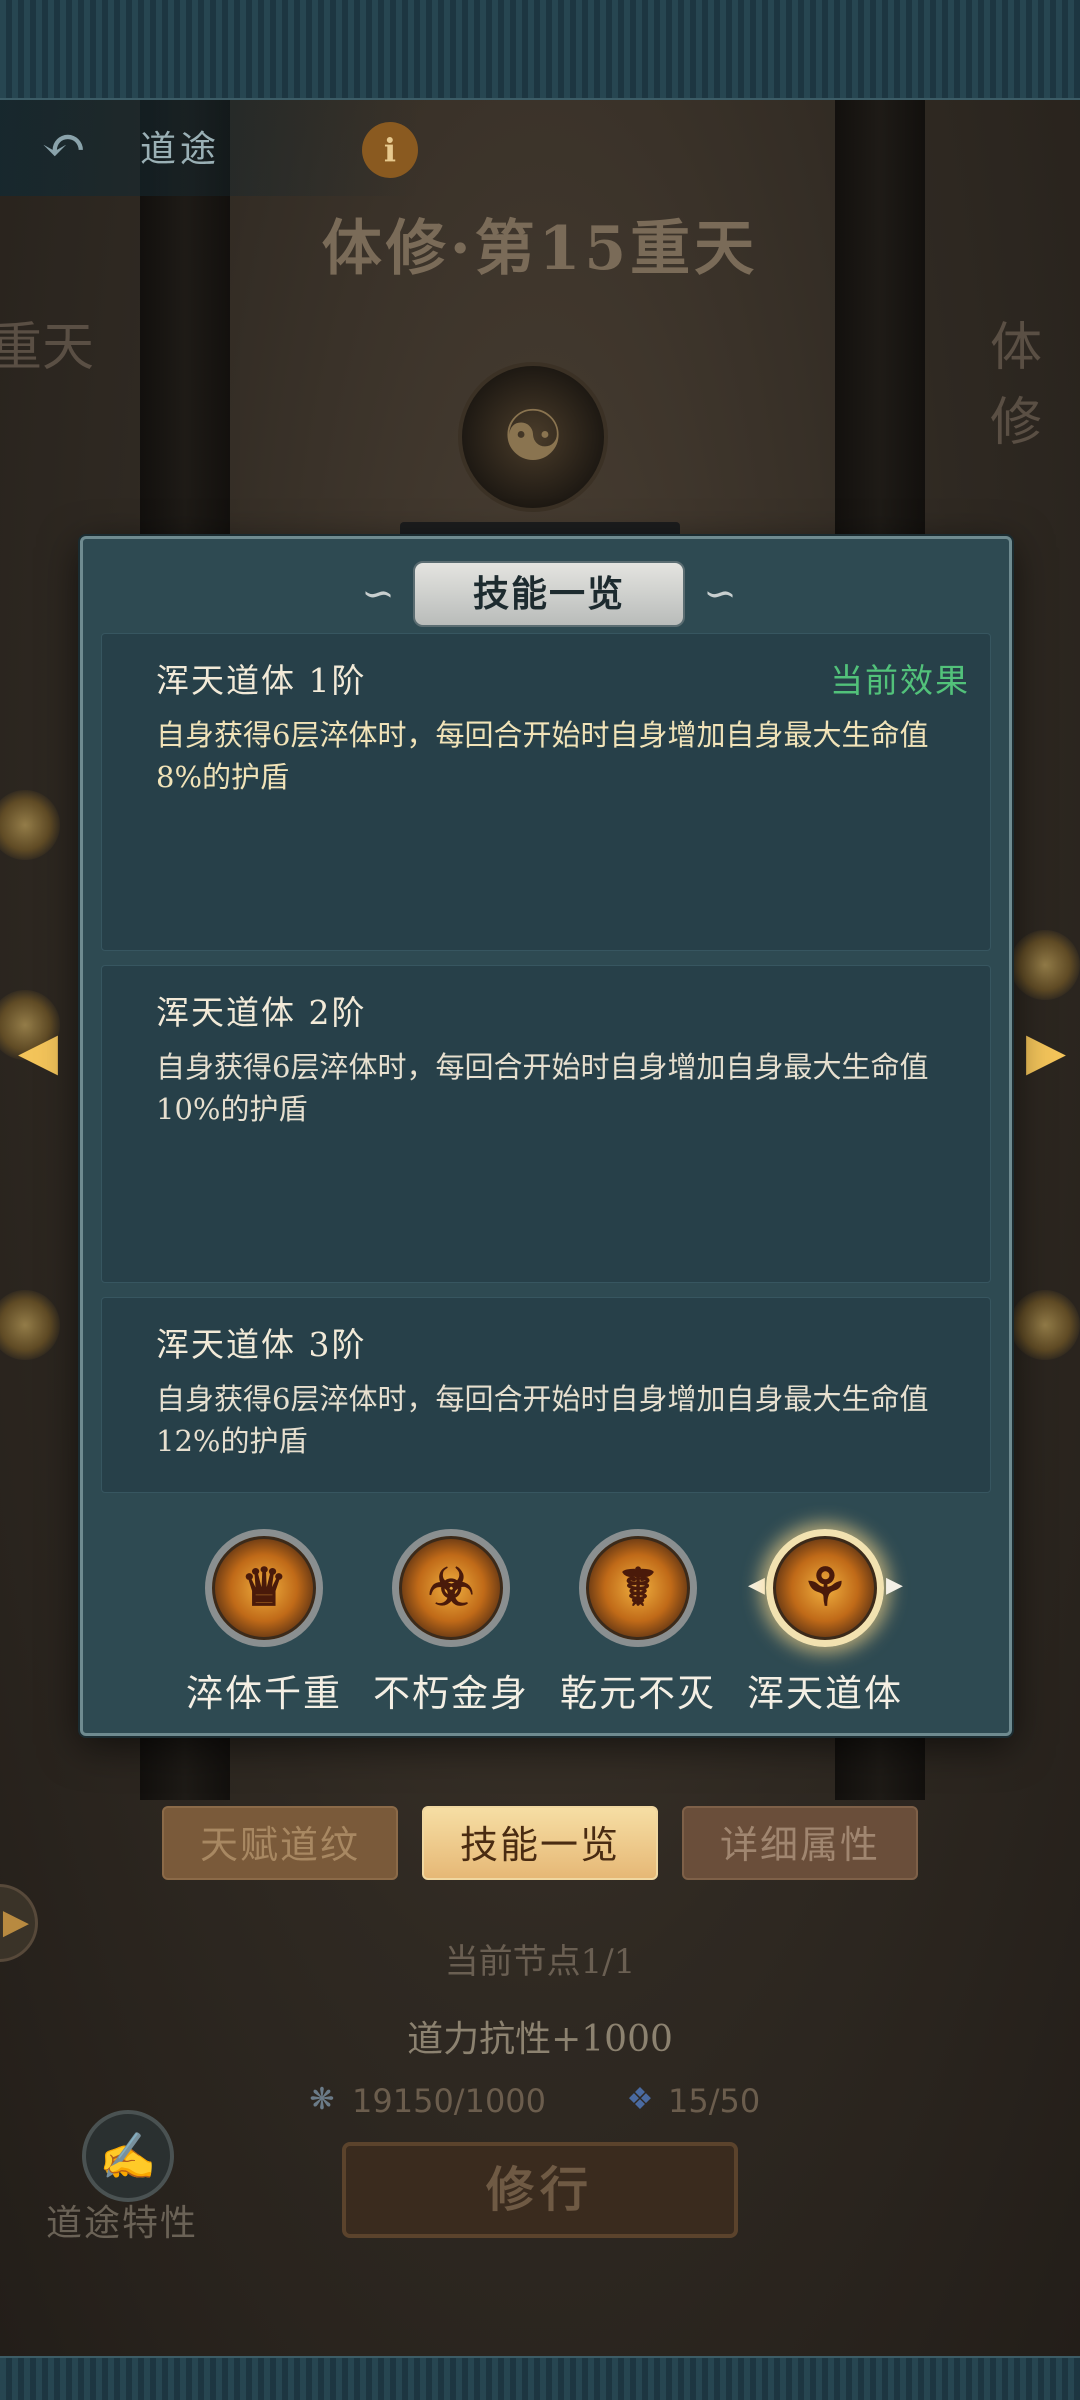 The image size is (1080, 2400). Describe the element at coordinates (533, 437) in the screenshot. I see `realm-emblem-icon: ☯` at that location.